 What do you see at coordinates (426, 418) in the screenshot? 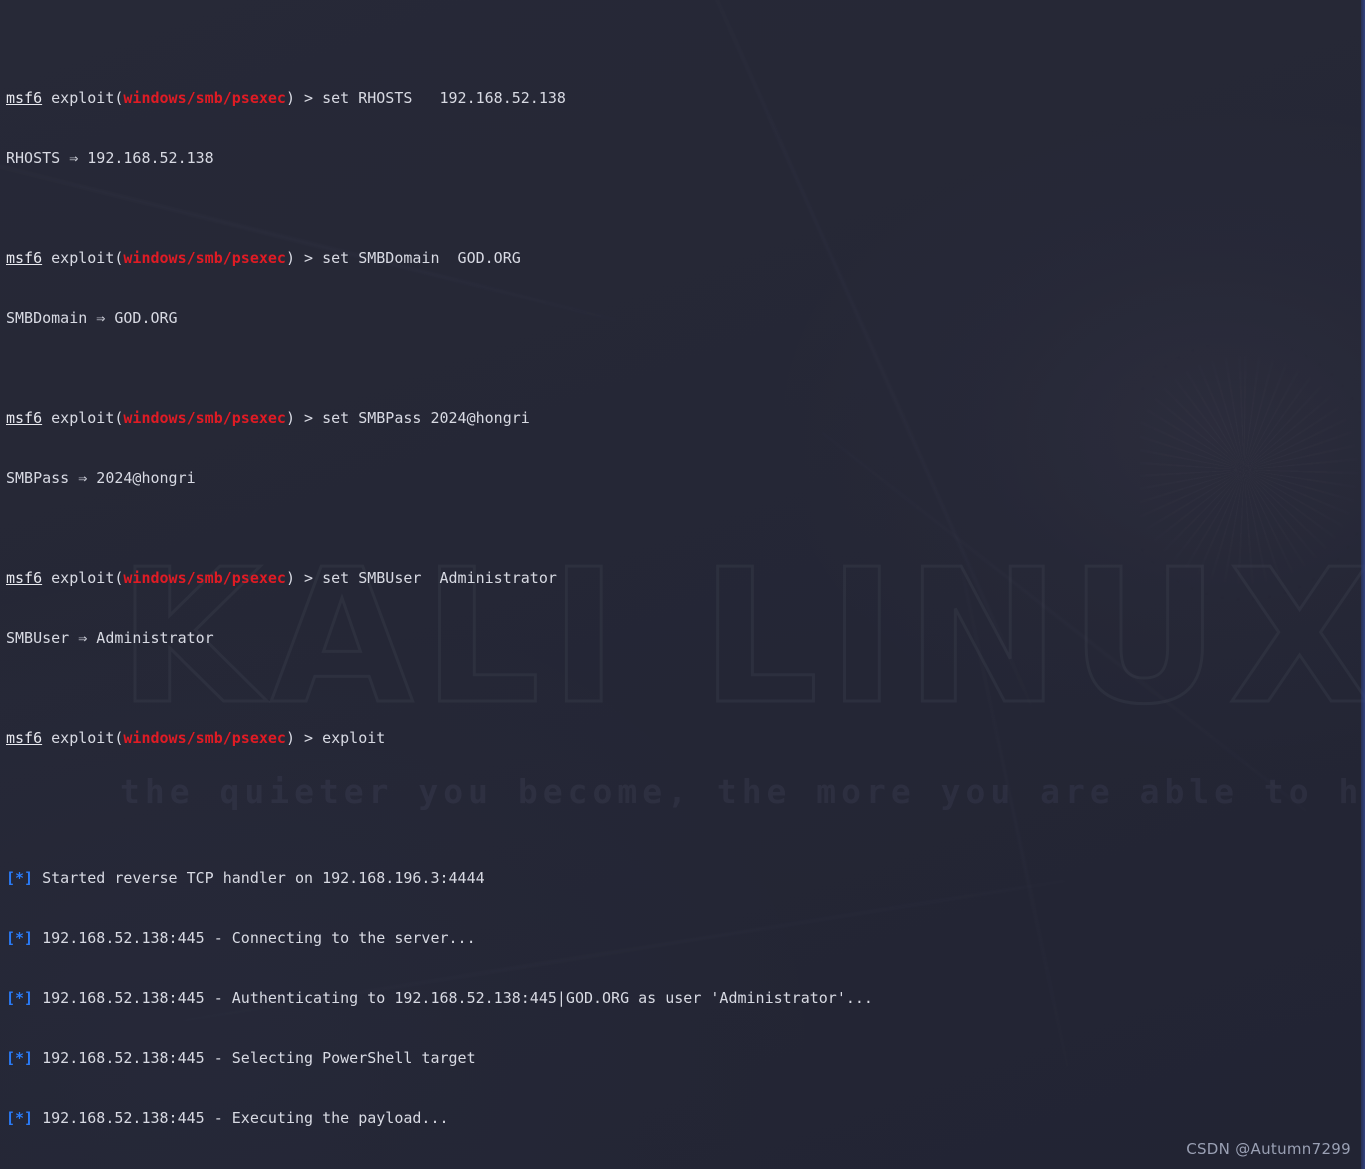
I see `typed-command-set-smbpass: set SMBPass 2024@hongri` at bounding box center [426, 418].